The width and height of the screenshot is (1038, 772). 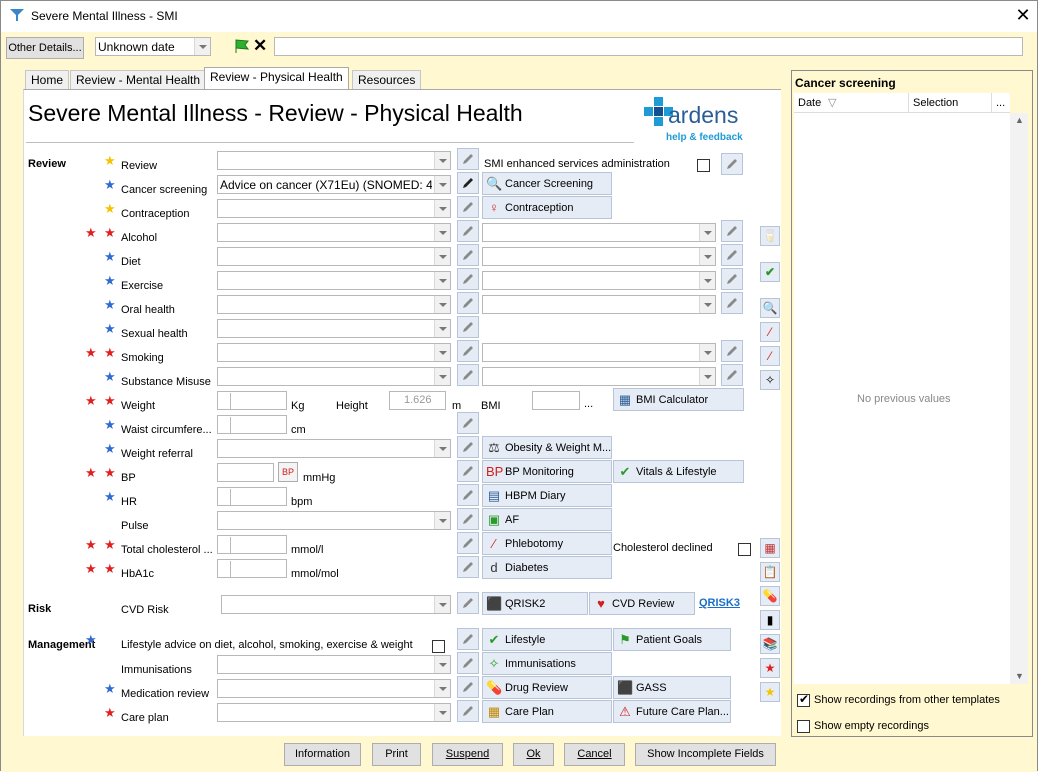 What do you see at coordinates (533, 754) in the screenshot?
I see `ok-button: Ok` at bounding box center [533, 754].